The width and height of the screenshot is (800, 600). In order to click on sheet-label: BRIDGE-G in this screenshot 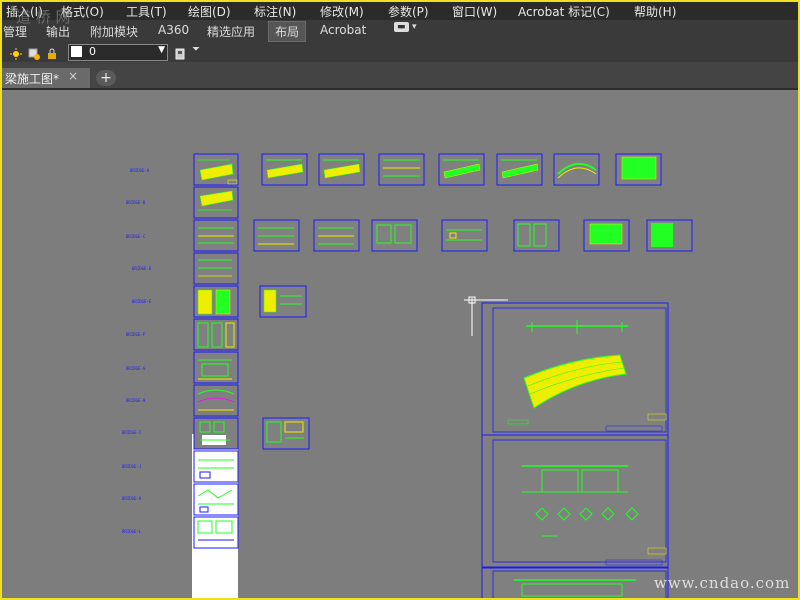, I will do `click(136, 368)`.